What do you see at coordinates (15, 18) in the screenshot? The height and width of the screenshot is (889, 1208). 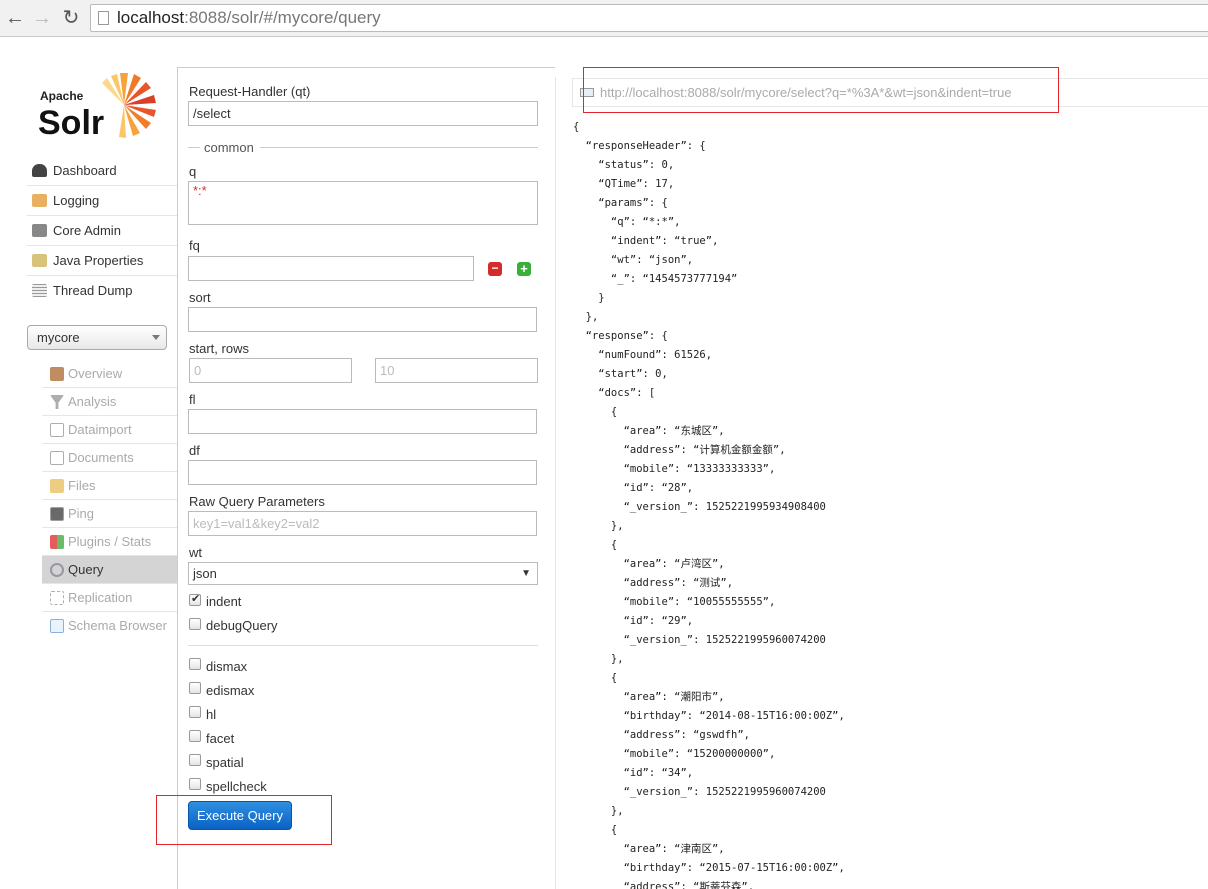 I see `back-button: ←` at bounding box center [15, 18].